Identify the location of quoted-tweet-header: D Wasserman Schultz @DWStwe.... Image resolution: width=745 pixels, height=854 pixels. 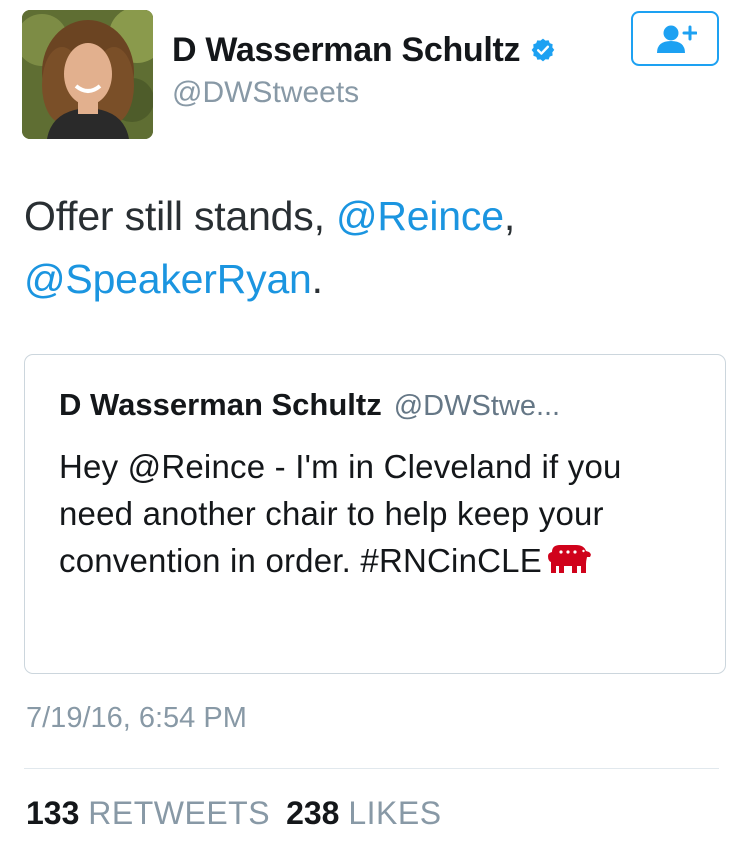
(309, 405).